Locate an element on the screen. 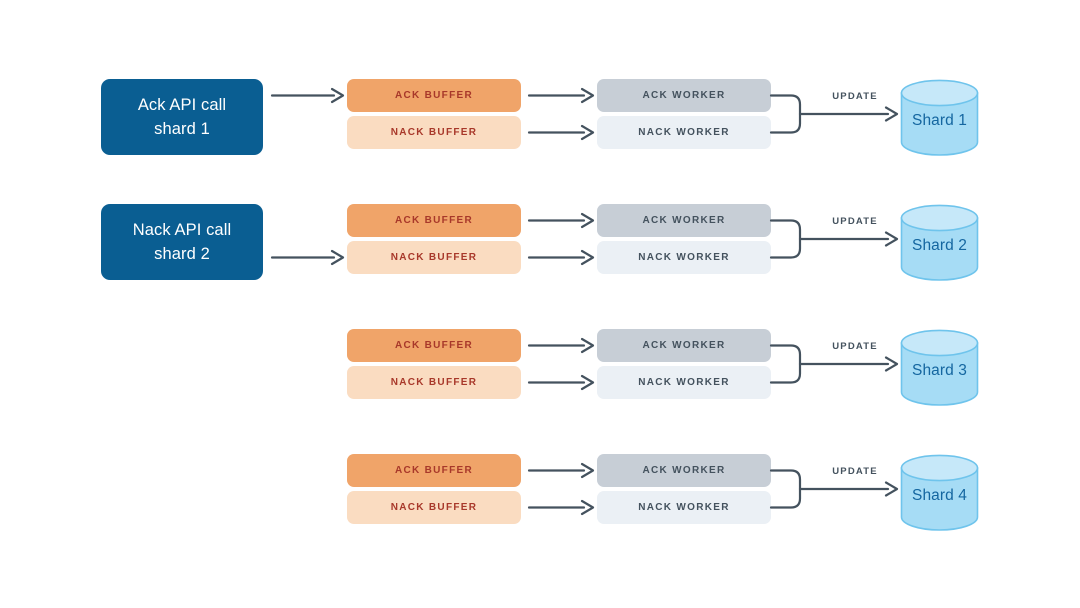 The height and width of the screenshot is (608, 1080). shard-cylinder: Shard 2 is located at coordinates (939, 242).